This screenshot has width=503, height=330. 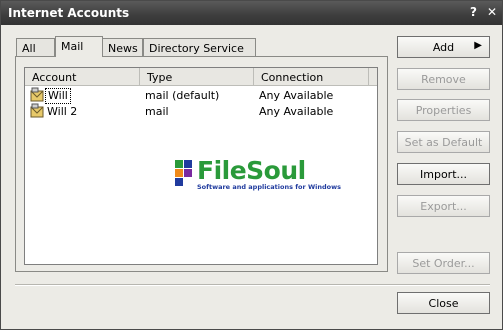 What do you see at coordinates (492, 12) in the screenshot?
I see `close-window-button: ✕` at bounding box center [492, 12].